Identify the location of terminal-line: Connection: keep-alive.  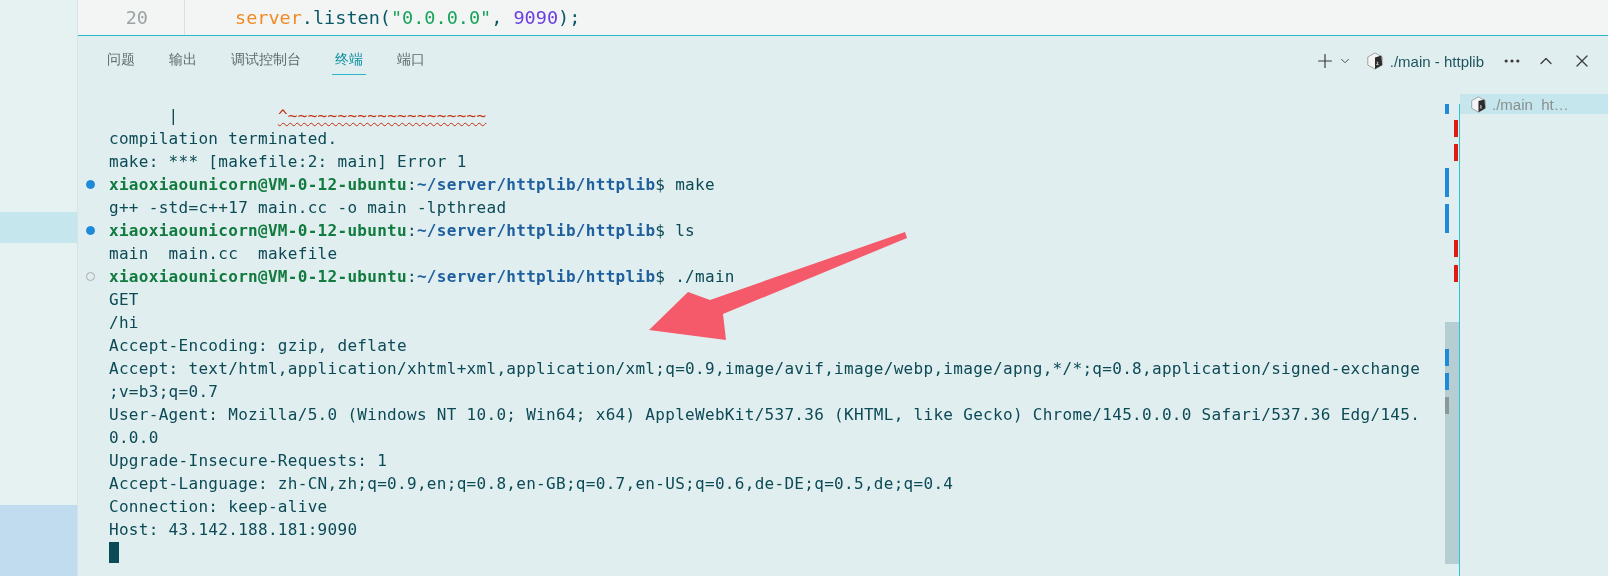
(218, 506).